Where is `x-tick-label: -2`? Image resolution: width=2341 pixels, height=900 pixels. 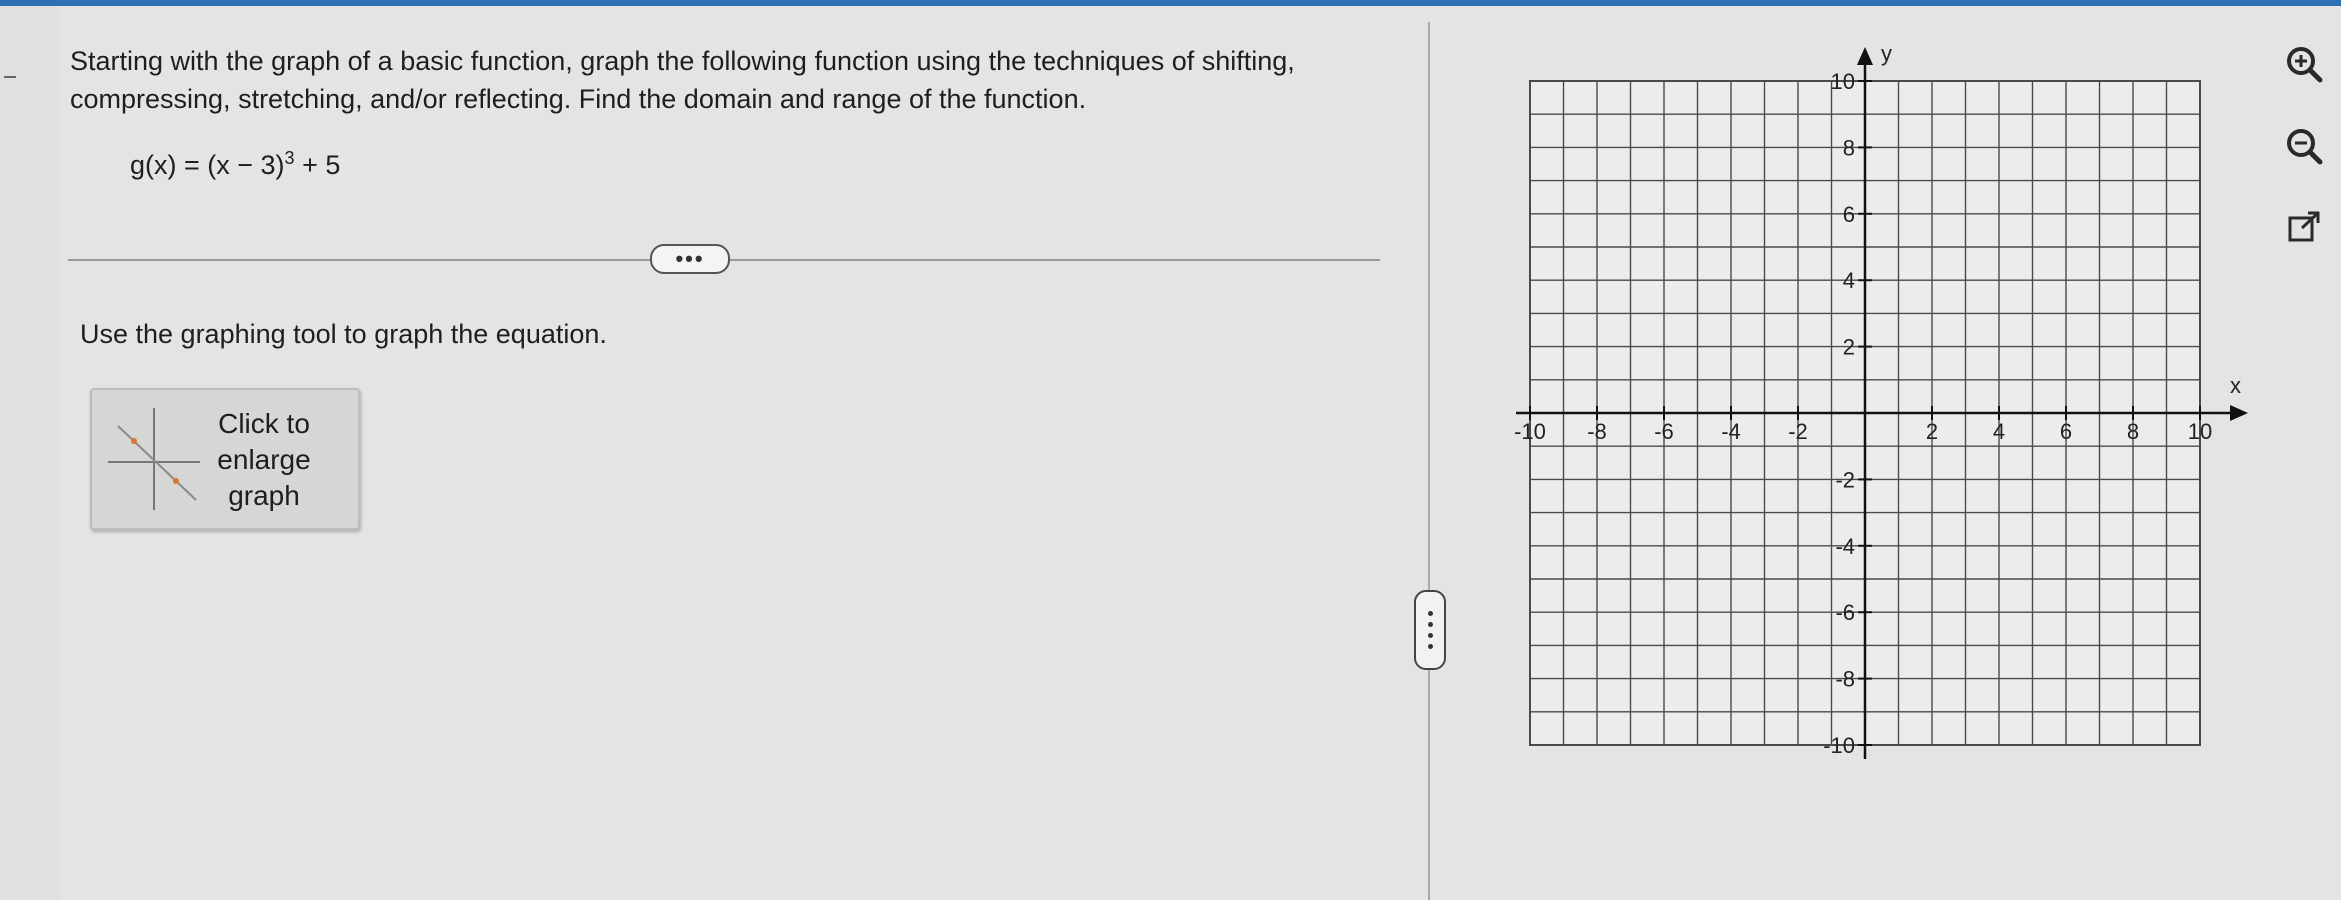
x-tick-label: -2 is located at coordinates (1798, 431).